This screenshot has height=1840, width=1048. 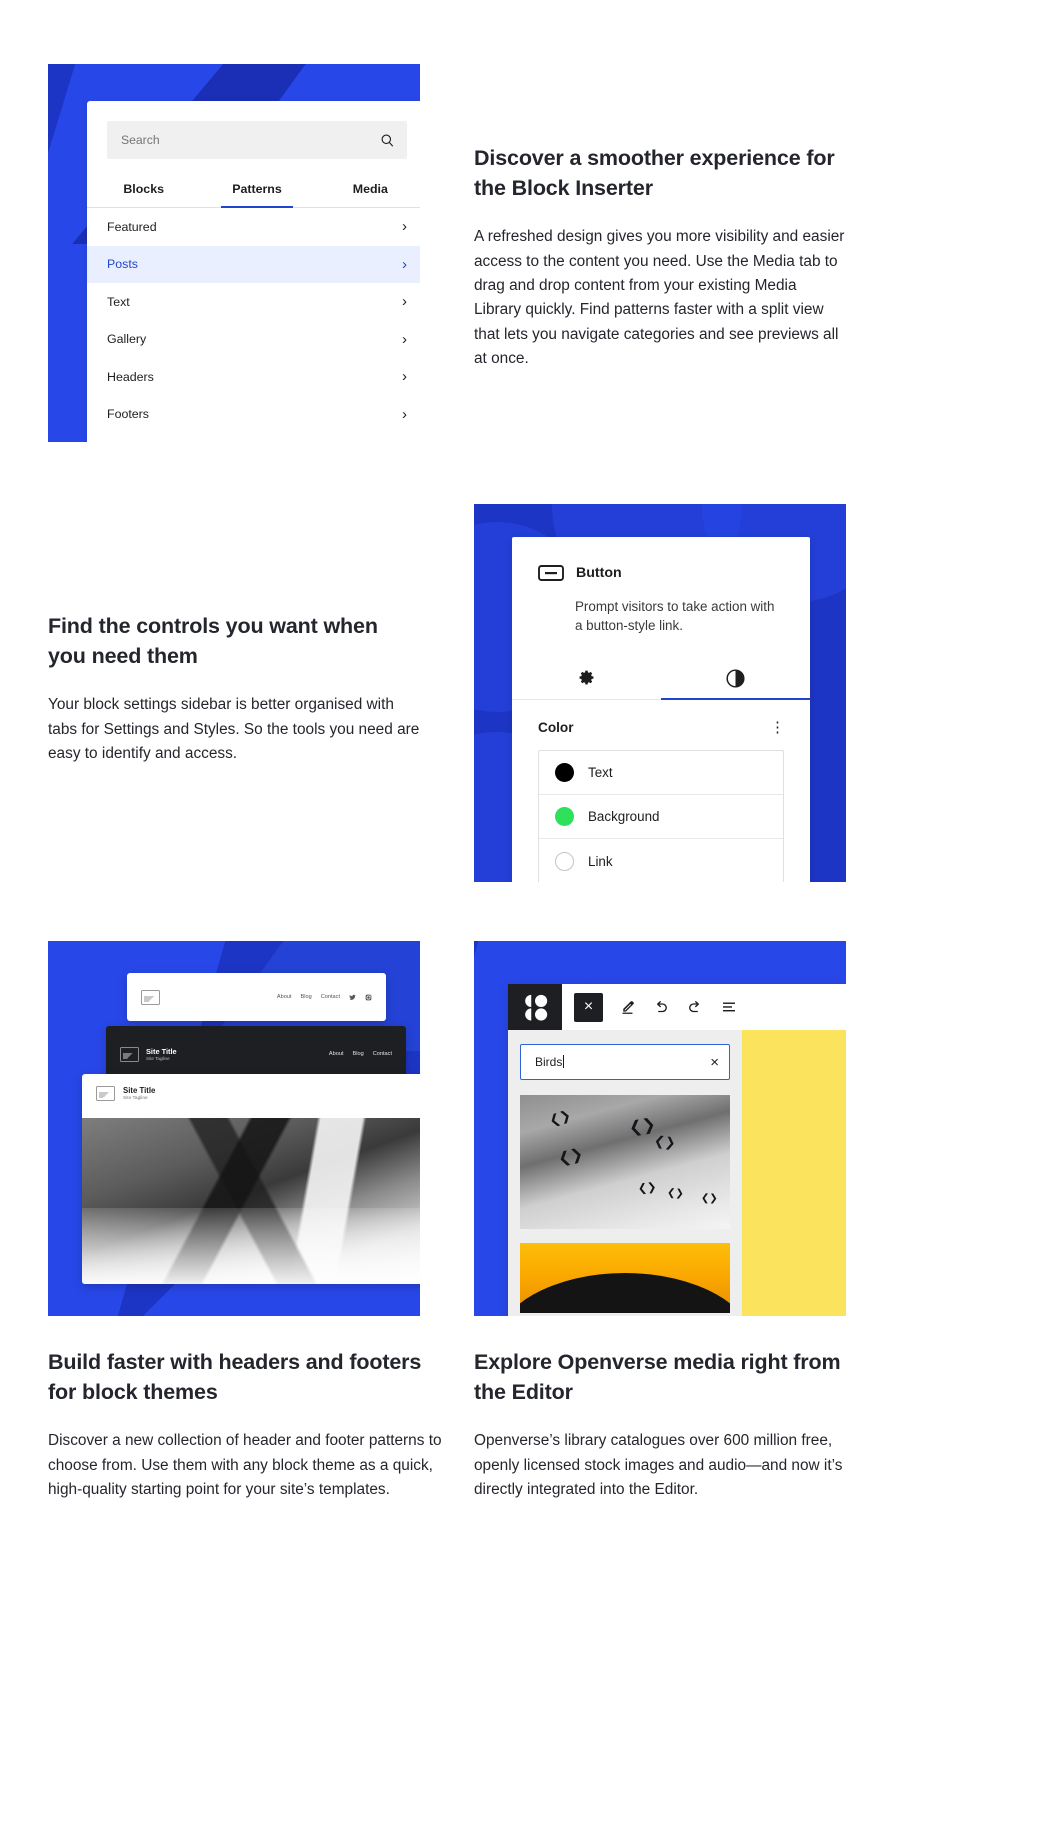 I want to click on hero-pattern-preview: Site Title Site Tagline, so click(x=251, y=1179).